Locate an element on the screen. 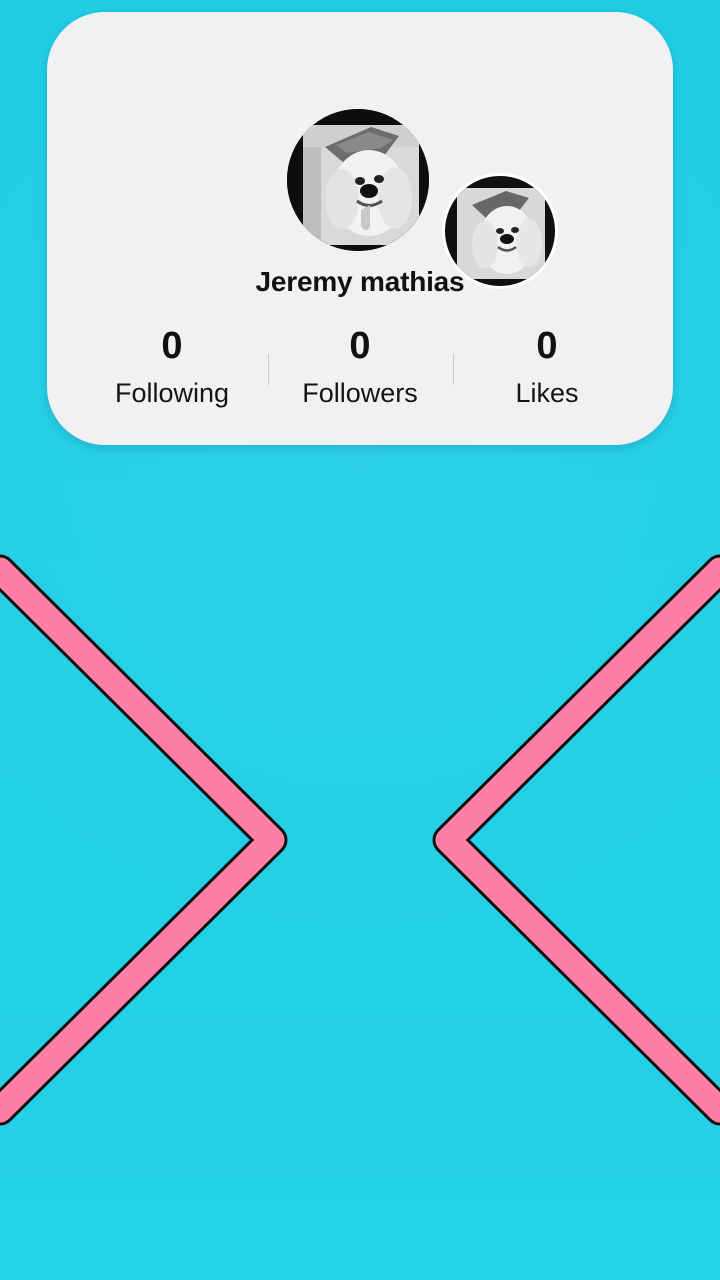 The image size is (720, 1280). followers-stat: 0 Followers is located at coordinates (360, 365).